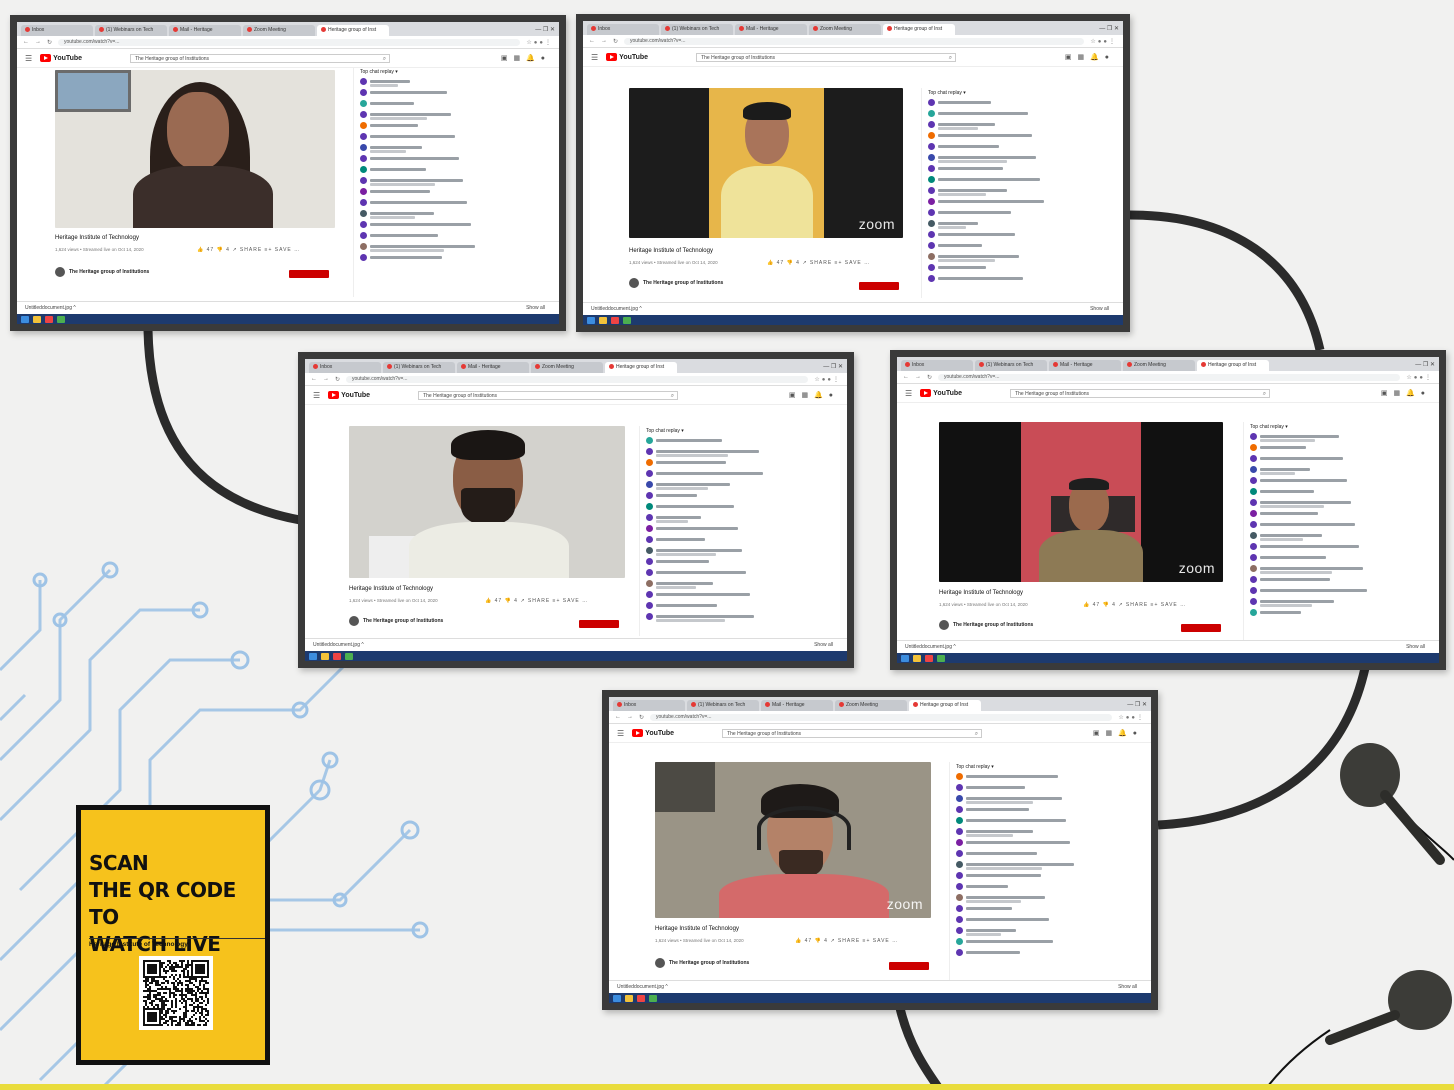 This screenshot has width=1454, height=1090. Describe the element at coordinates (176, 993) in the screenshot. I see `qr-code-icon` at that location.